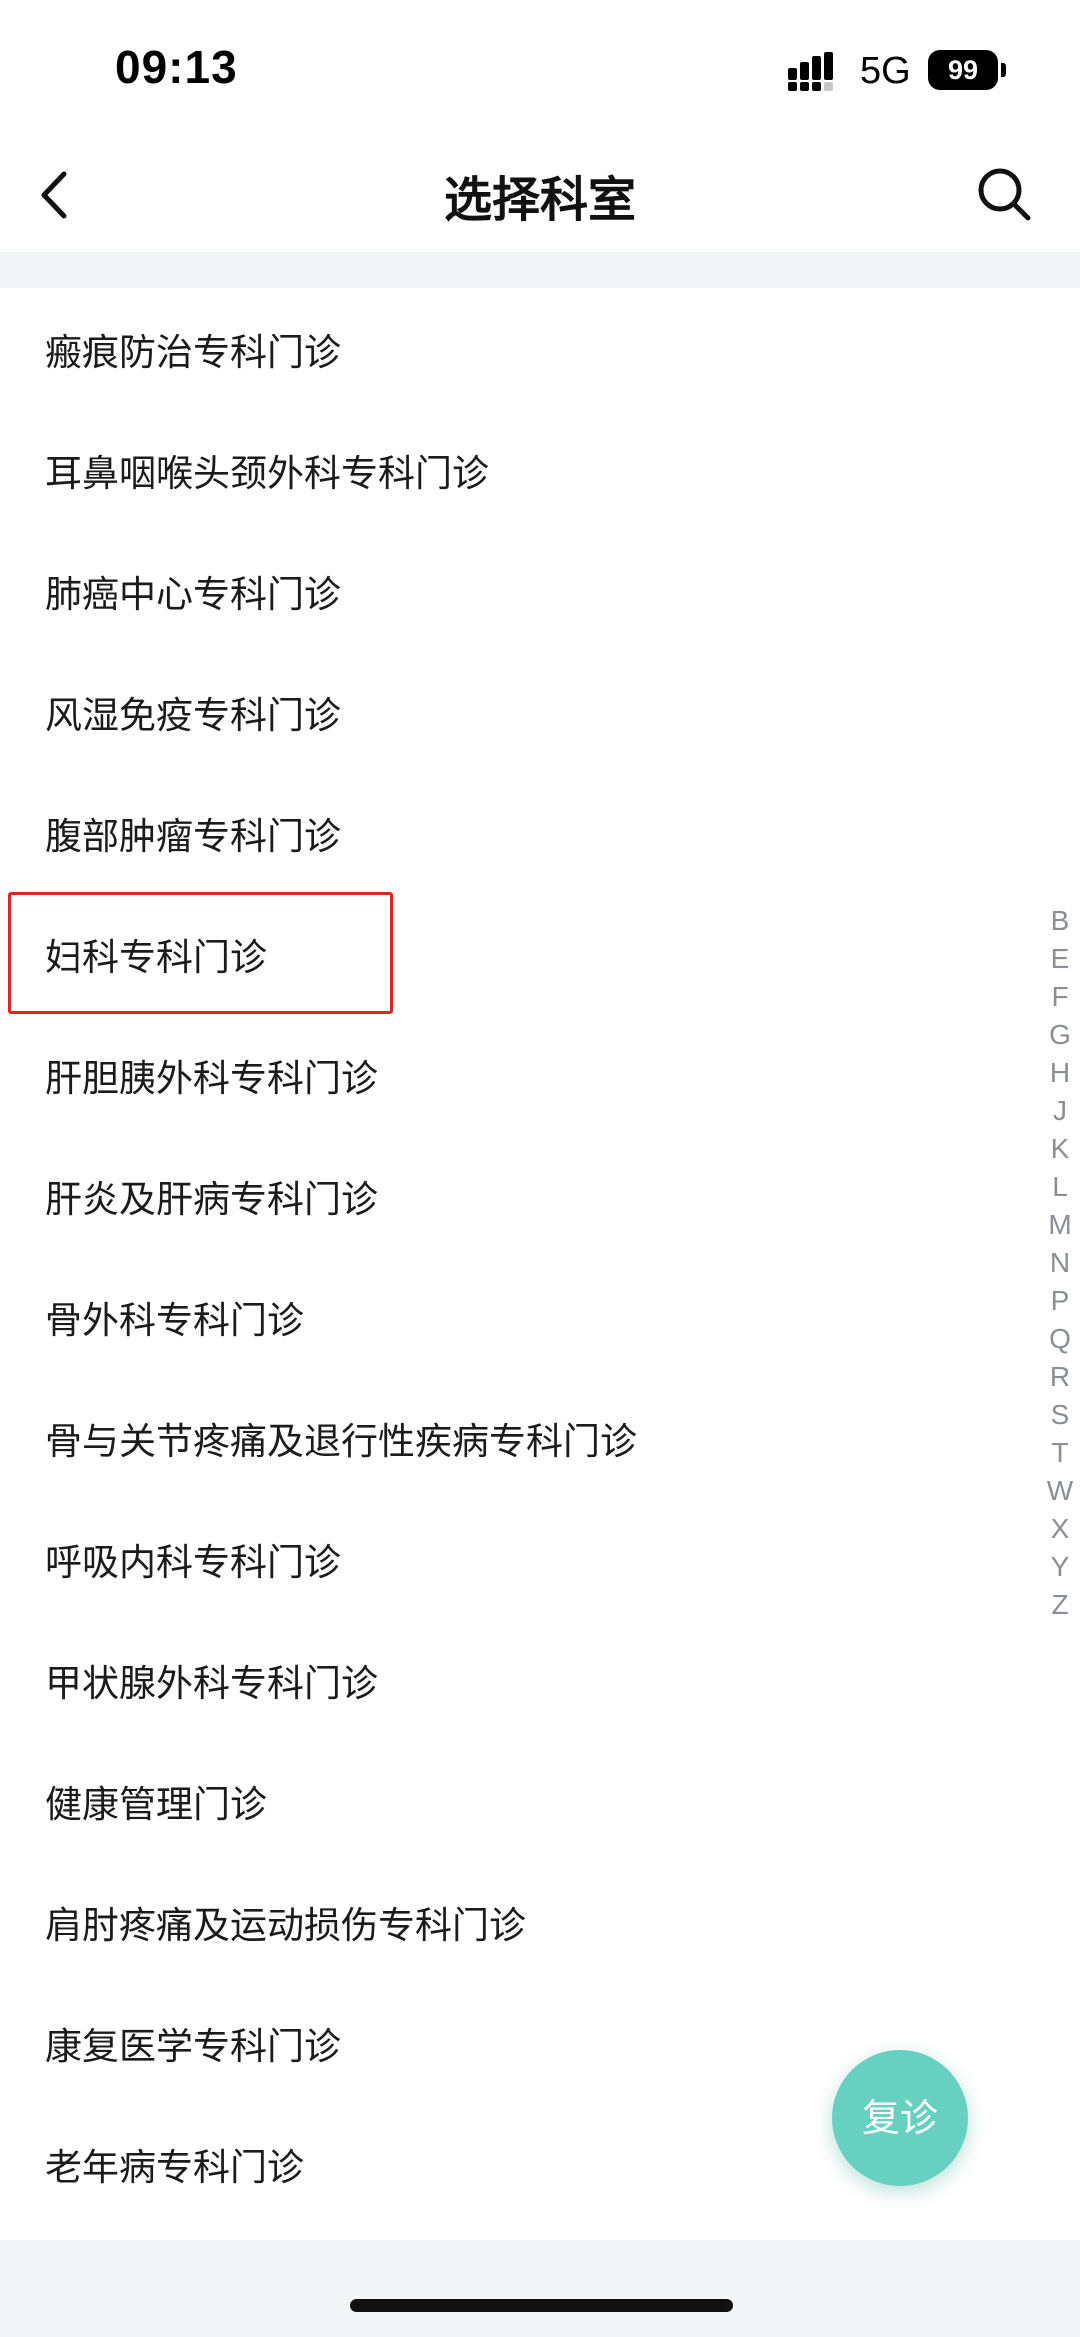 This screenshot has height=2337, width=1080. What do you see at coordinates (540, 953) in the screenshot?
I see `department-item-highlighted: 妇科专科门诊` at bounding box center [540, 953].